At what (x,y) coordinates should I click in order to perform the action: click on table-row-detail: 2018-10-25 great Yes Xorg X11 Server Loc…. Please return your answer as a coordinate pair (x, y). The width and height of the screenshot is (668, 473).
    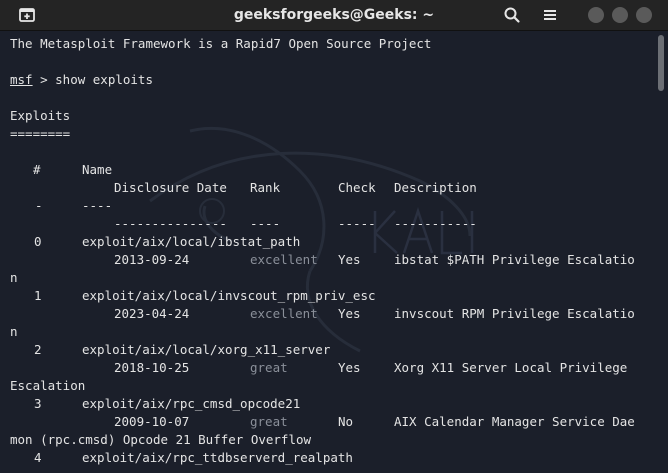
    Looking at the image, I should click on (318, 368).